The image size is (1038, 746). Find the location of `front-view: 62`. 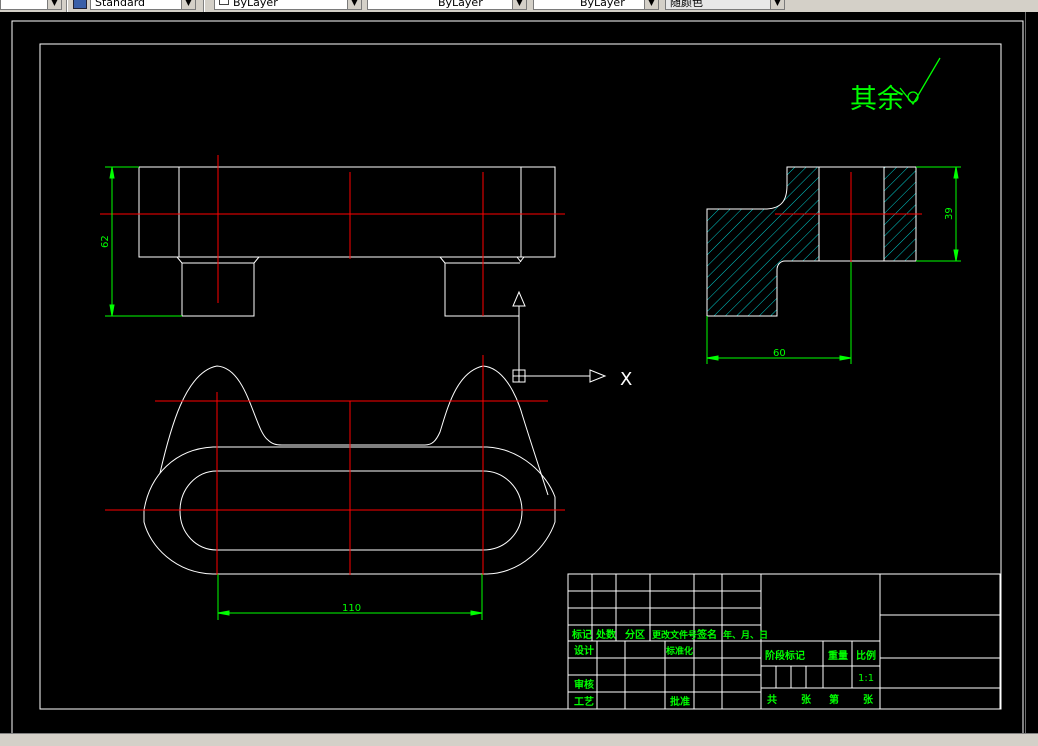

front-view: 62 is located at coordinates (332, 236).